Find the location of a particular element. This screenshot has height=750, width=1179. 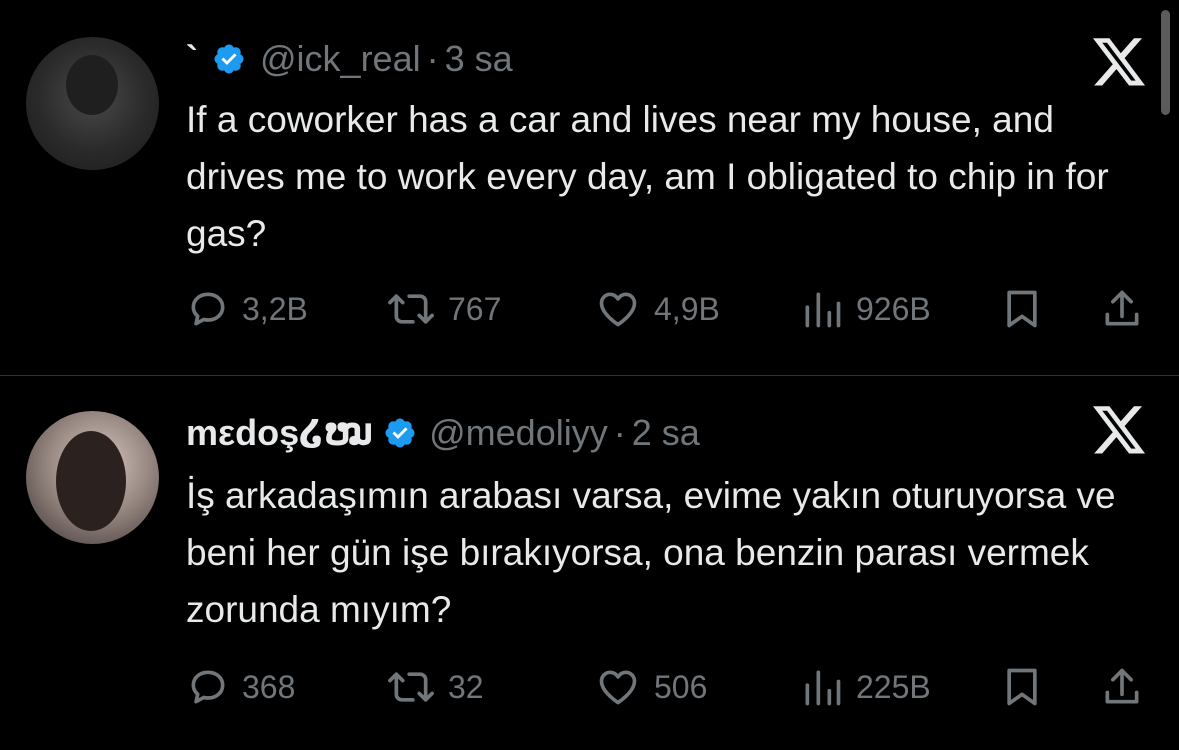

handle: @medoliyy is located at coordinates (518, 433).